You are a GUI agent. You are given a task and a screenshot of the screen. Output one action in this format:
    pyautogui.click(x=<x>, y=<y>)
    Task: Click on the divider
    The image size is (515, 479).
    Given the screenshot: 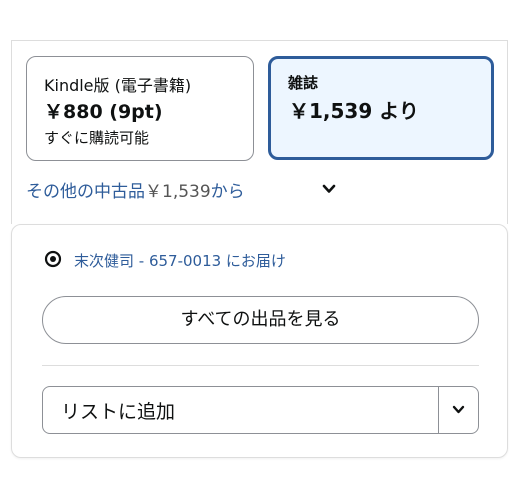 What is the action you would take?
    pyautogui.click(x=260, y=365)
    